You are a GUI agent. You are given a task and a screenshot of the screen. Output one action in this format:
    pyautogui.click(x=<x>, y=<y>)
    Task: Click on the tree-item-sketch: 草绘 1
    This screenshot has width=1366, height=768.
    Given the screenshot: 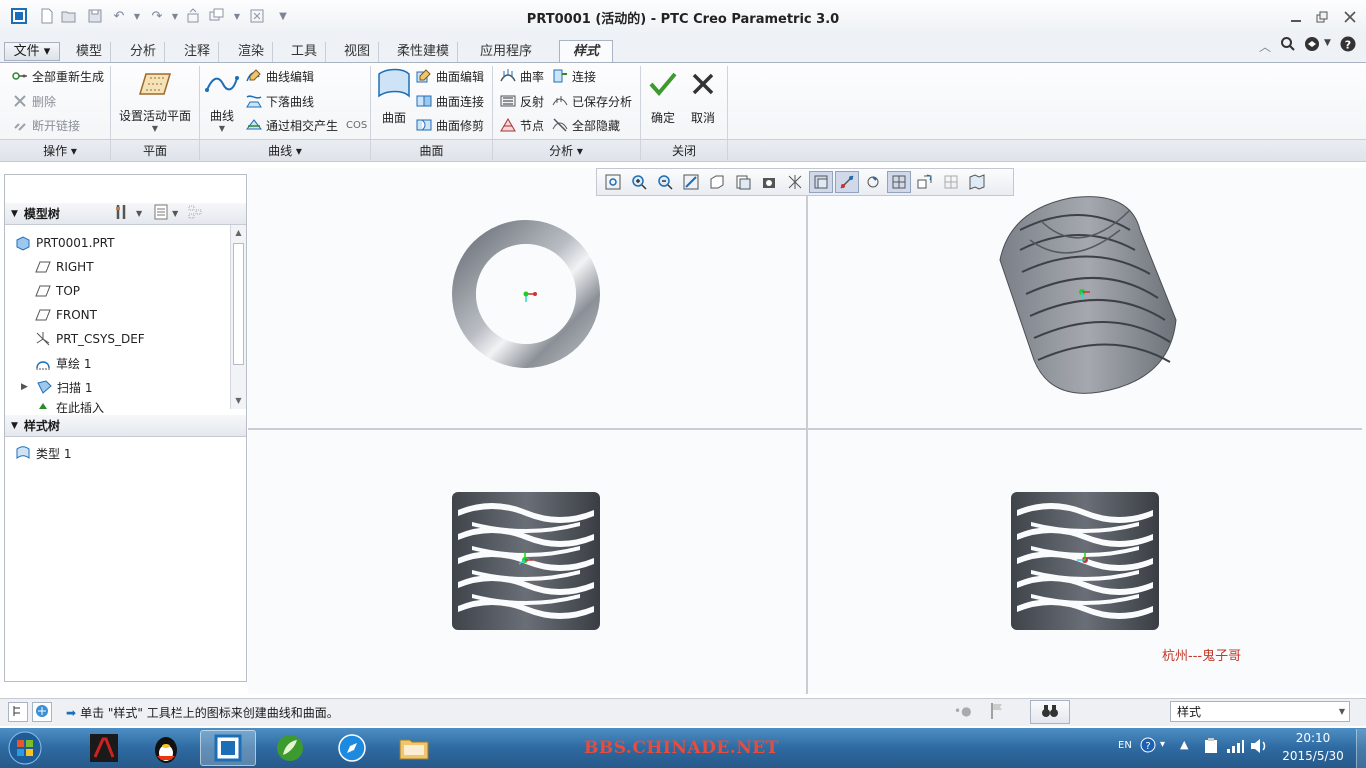 What is the action you would take?
    pyautogui.click(x=125, y=363)
    